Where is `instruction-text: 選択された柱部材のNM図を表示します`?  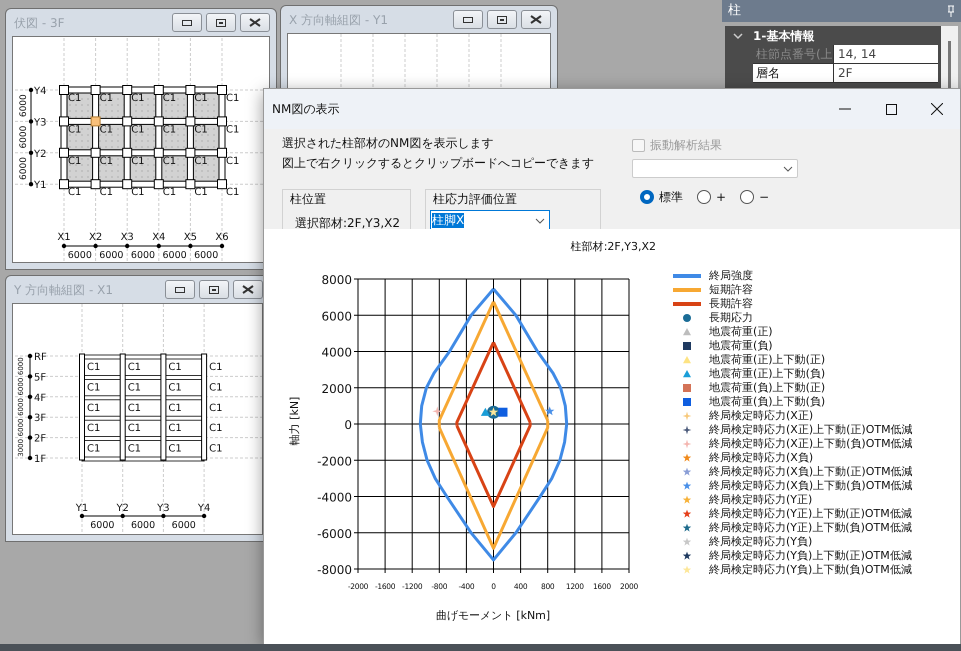 instruction-text: 選択された柱部材のNM図を表示します is located at coordinates (388, 143).